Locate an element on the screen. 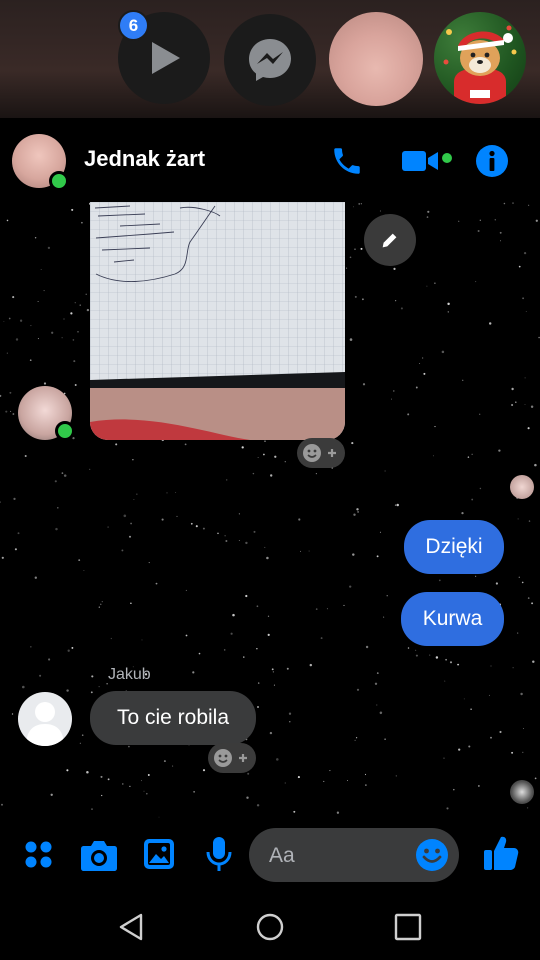  back-icon is located at coordinates (131, 927).